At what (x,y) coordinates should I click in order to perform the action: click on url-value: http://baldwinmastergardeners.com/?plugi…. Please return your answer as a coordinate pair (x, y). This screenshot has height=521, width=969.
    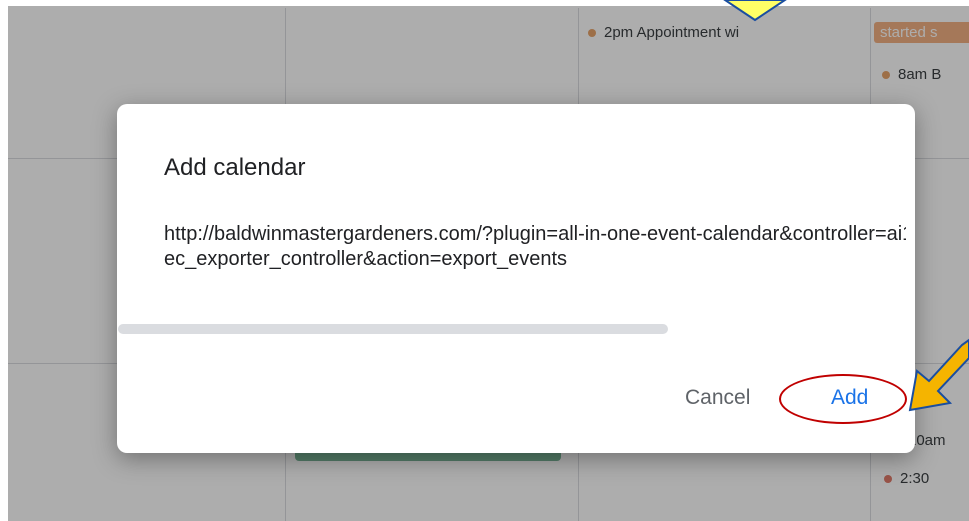
    Looking at the image, I should click on (535, 247).